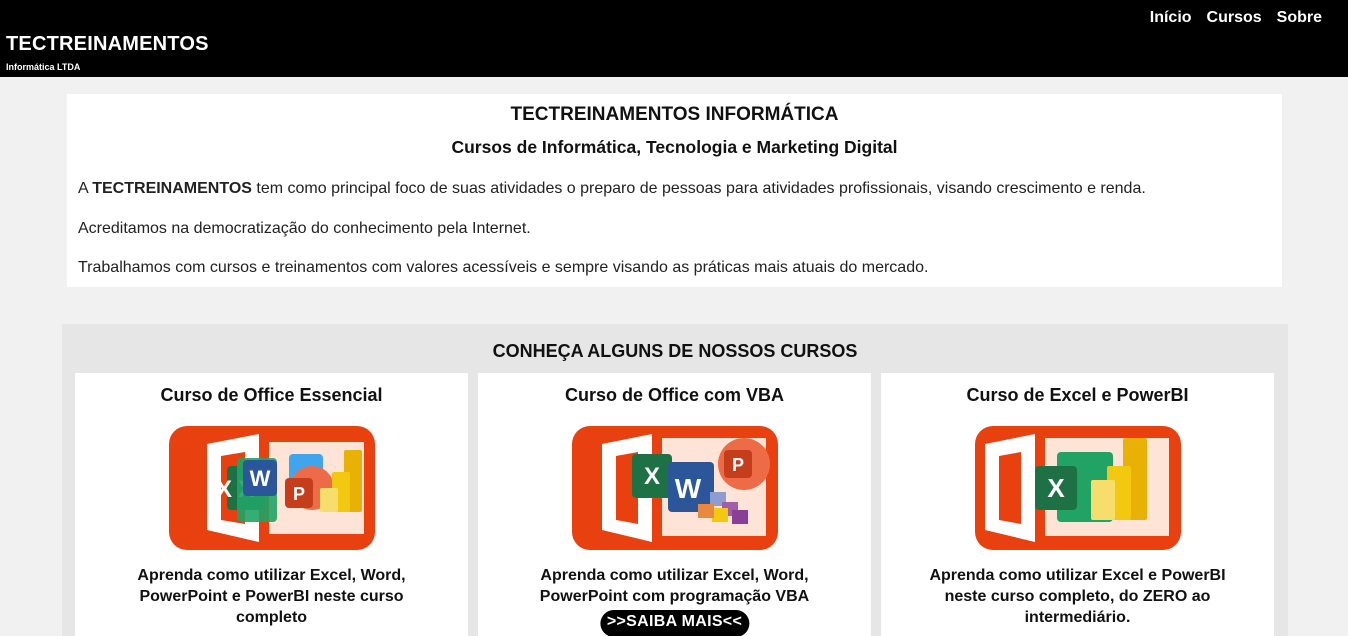 This screenshot has height=636, width=1348. I want to click on nav-link-sobre: Sobre, so click(1299, 18).